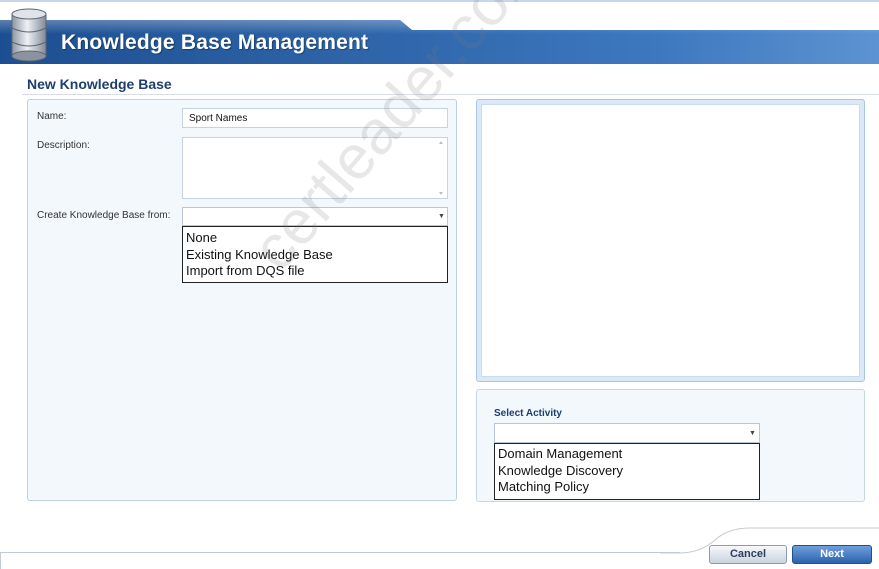  What do you see at coordinates (315, 168) in the screenshot?
I see `description-field` at bounding box center [315, 168].